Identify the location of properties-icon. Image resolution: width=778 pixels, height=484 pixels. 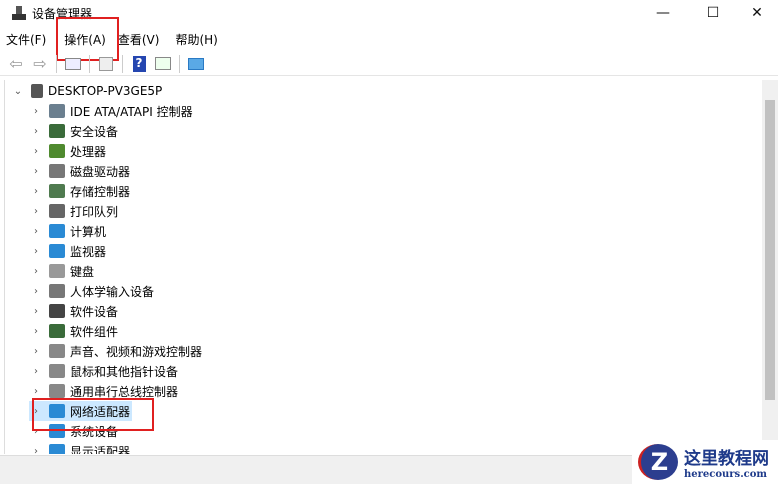
(106, 64).